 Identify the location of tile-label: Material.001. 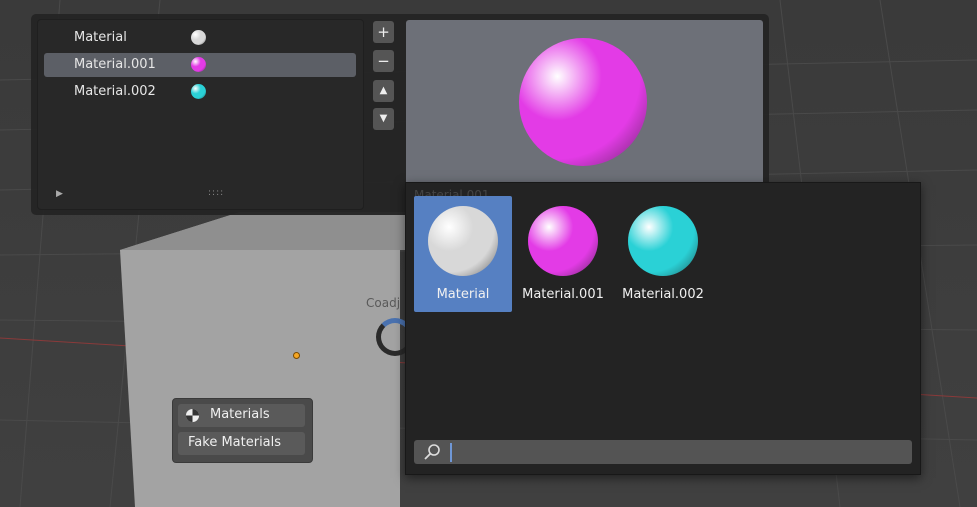
(563, 294).